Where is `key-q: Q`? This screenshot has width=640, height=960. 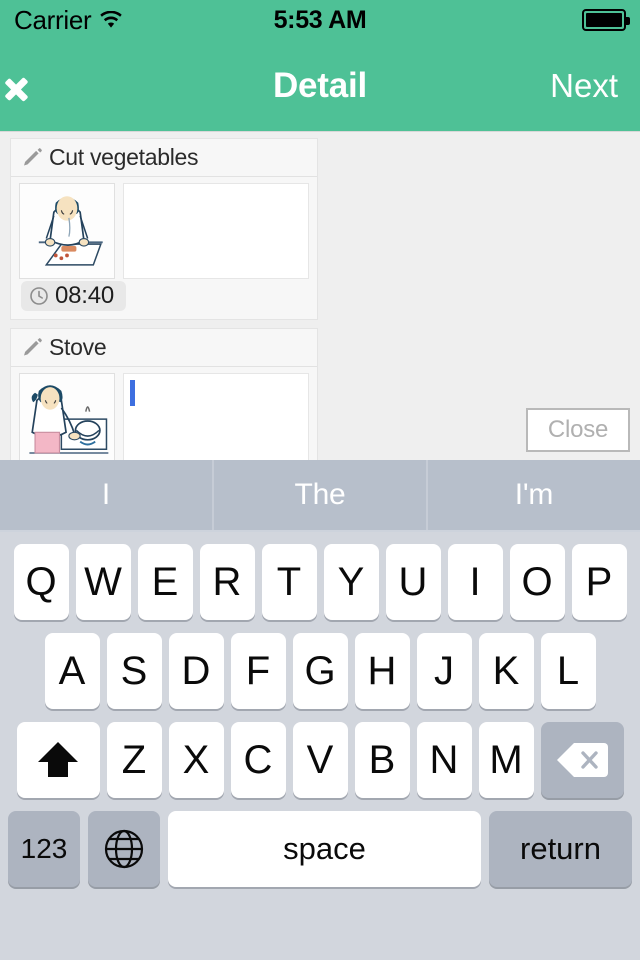
key-q: Q is located at coordinates (41, 582).